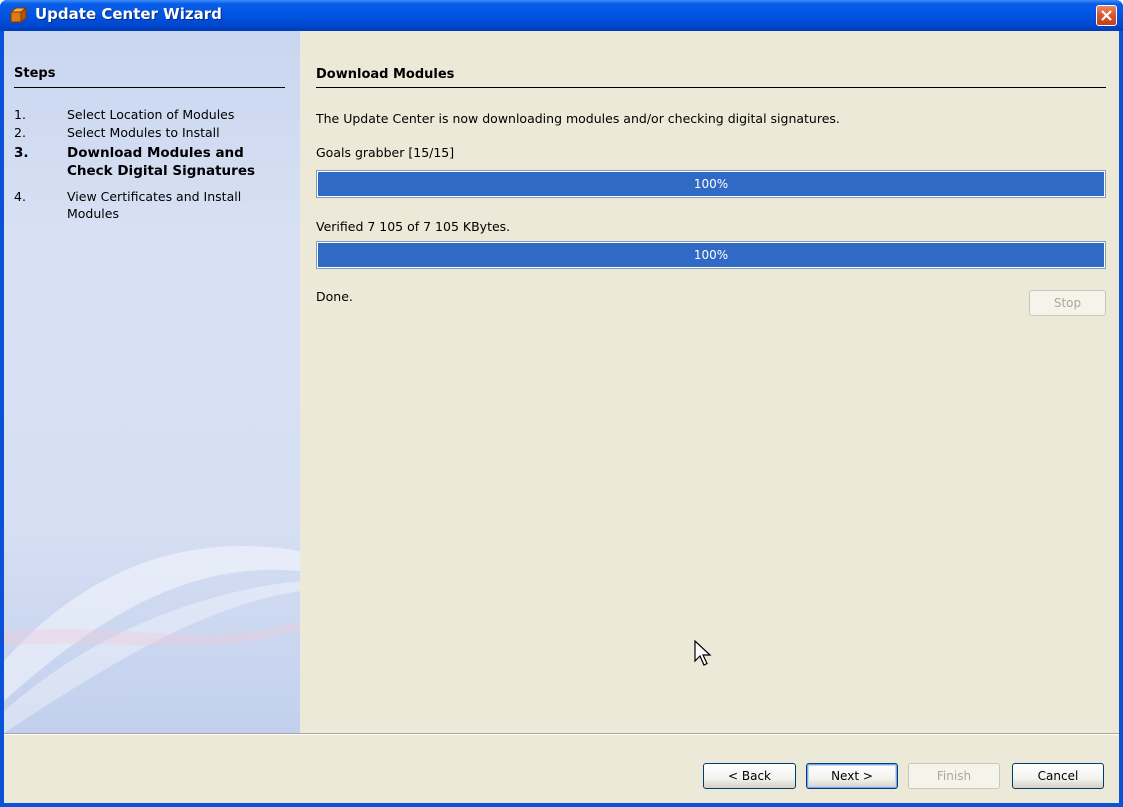 This screenshot has height=807, width=1123. I want to click on step-label: Select Location of Modules, so click(151, 114).